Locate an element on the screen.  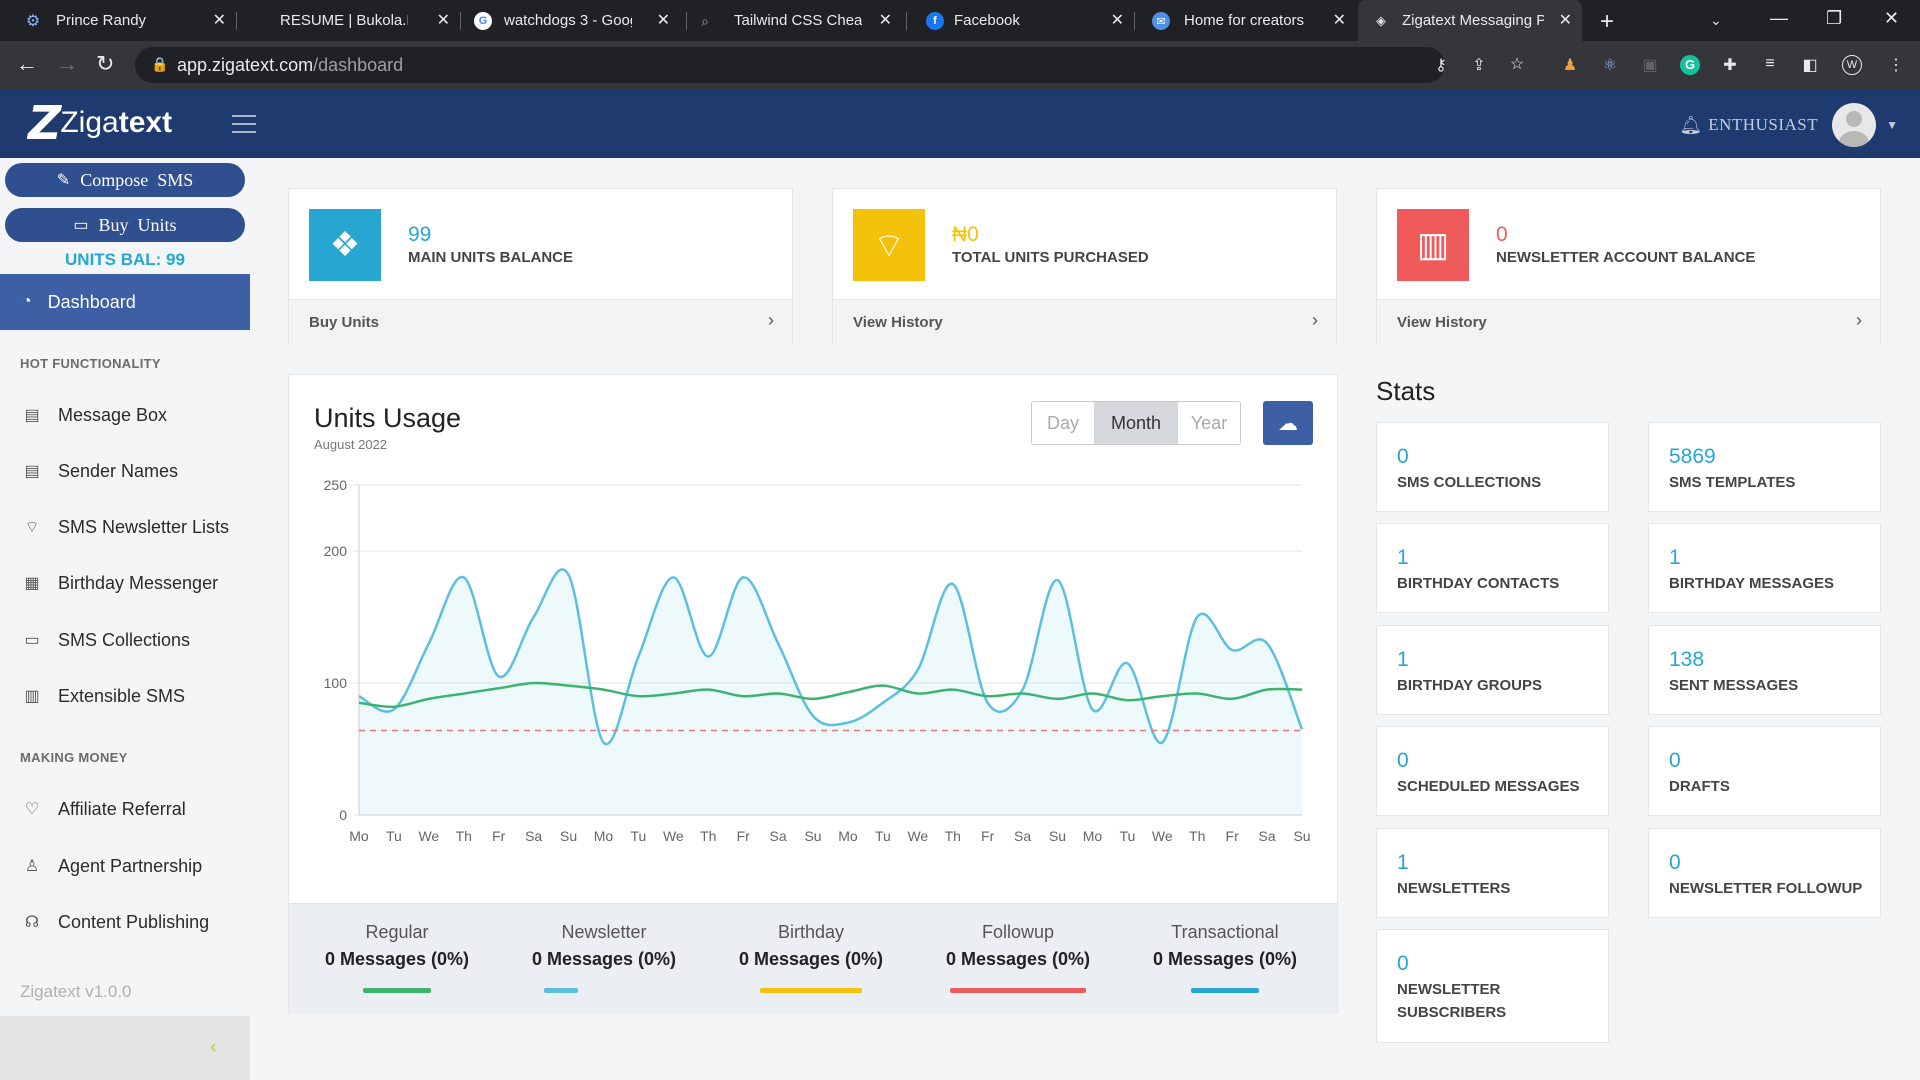
extensions-puzzle-icon: ✚ is located at coordinates (1730, 65).